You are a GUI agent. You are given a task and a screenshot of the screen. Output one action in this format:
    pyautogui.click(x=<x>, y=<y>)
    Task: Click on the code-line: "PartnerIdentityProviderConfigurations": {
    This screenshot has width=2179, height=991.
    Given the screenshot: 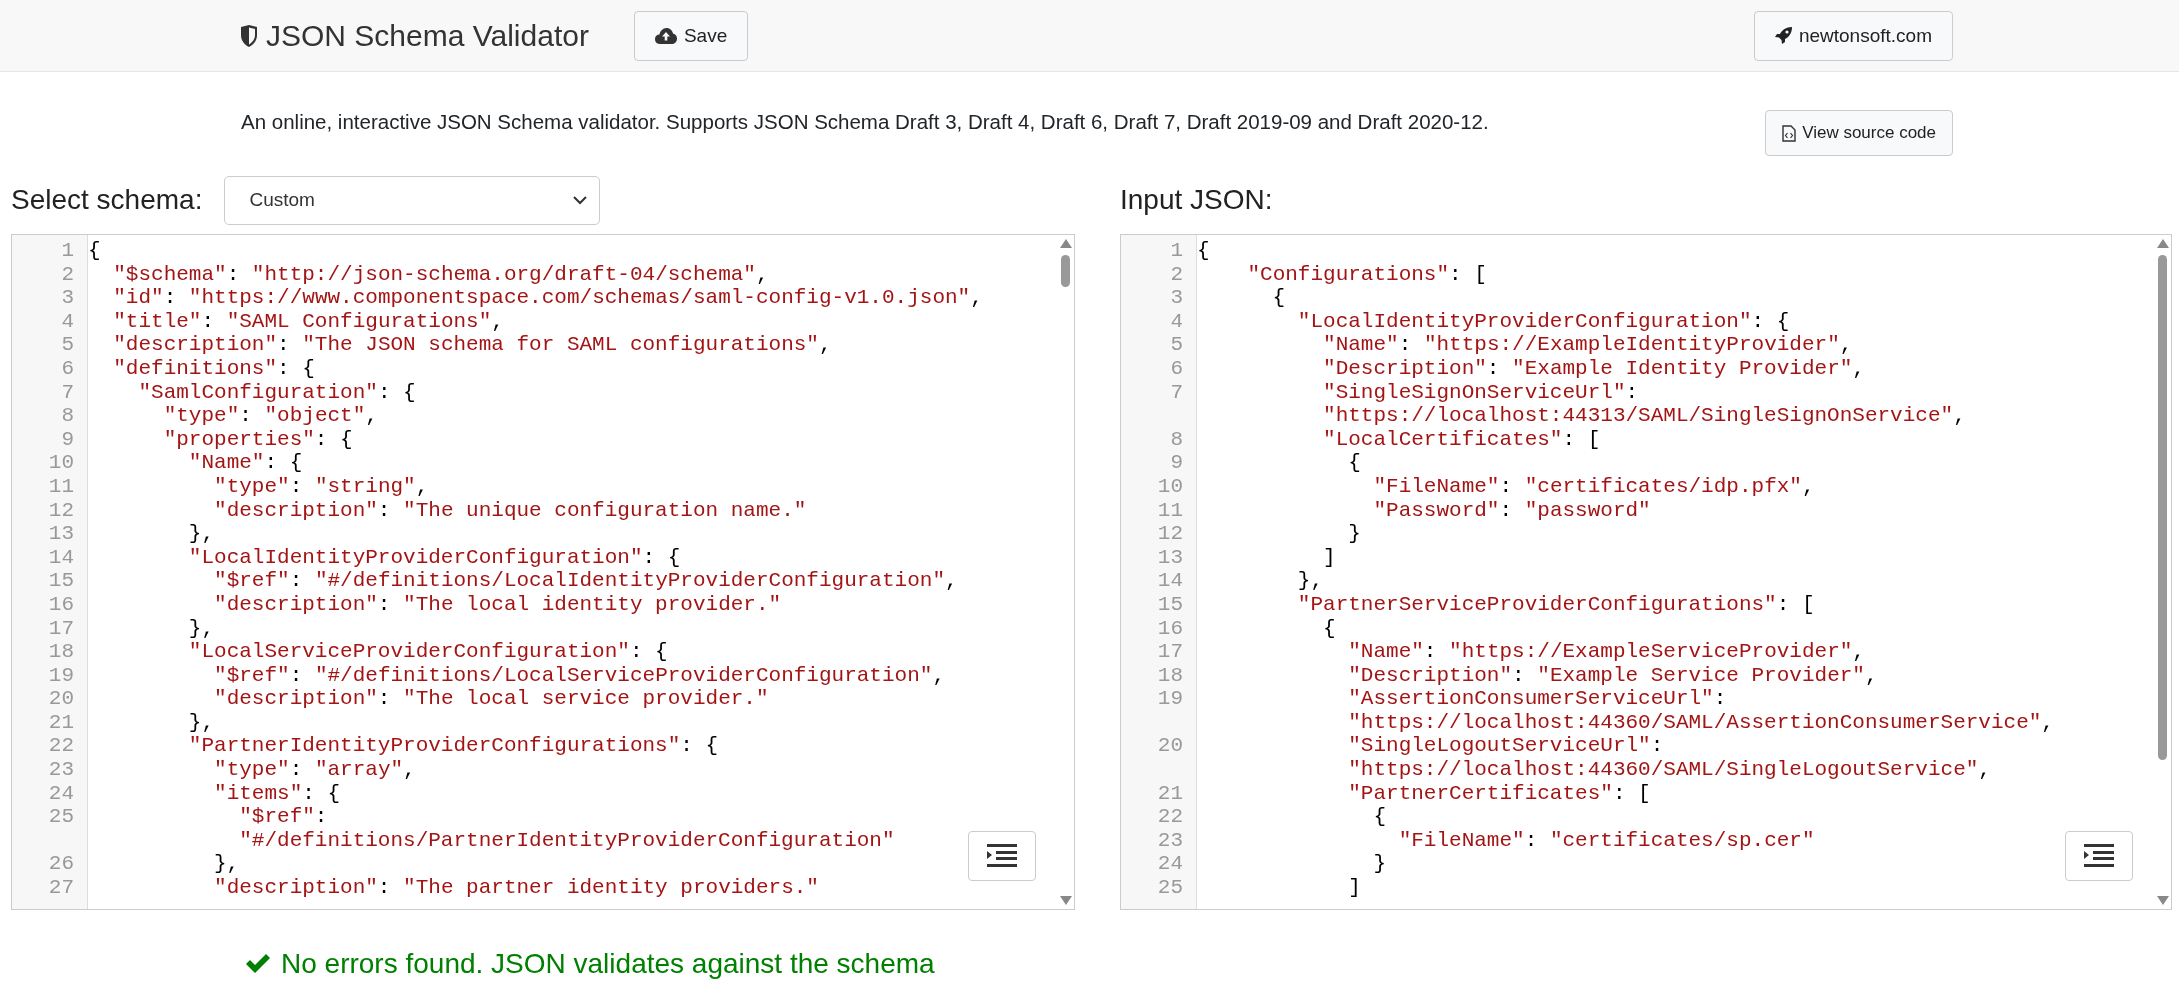 What is the action you would take?
    pyautogui.click(x=453, y=746)
    